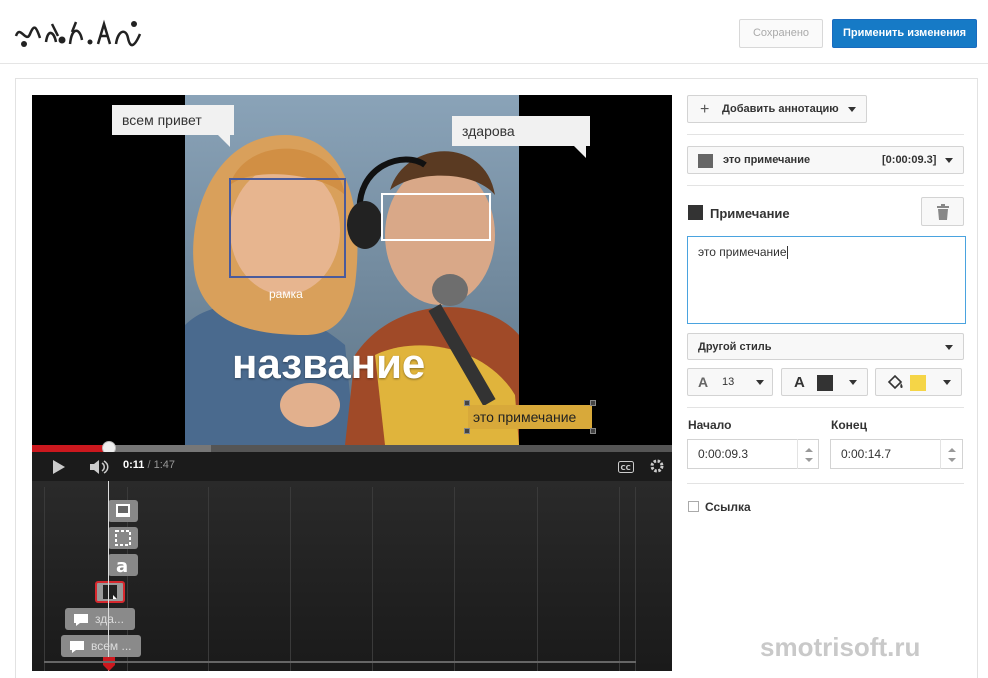 The image size is (988, 678). Describe the element at coordinates (742, 252) in the screenshot. I see `note-text-value: это примечание` at that location.